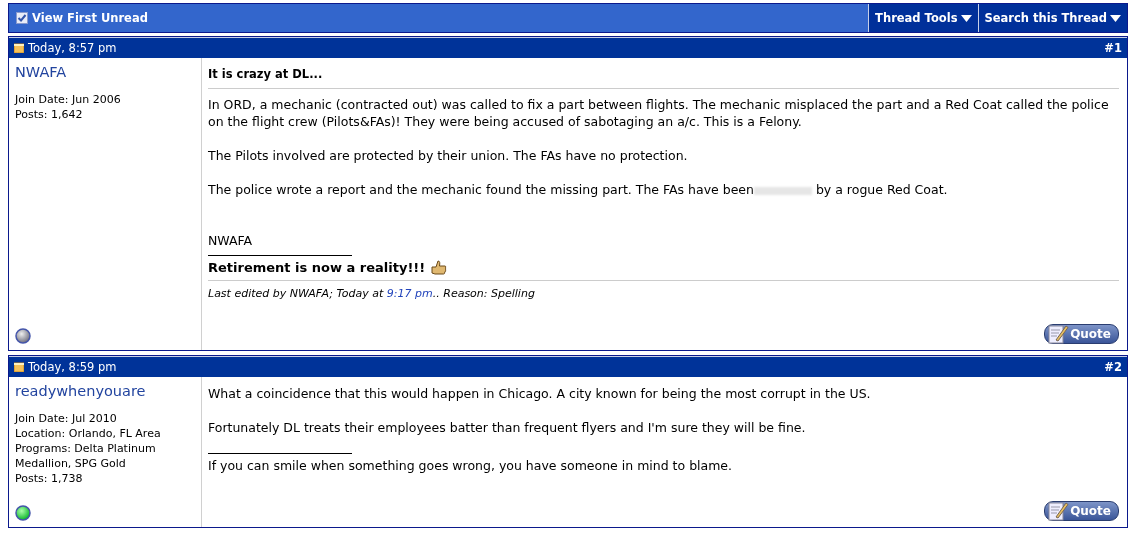  Describe the element at coordinates (470, 465) in the screenshot. I see `signature-text: If you can smile when something goes wrong, you have someone in mind to blame.` at that location.